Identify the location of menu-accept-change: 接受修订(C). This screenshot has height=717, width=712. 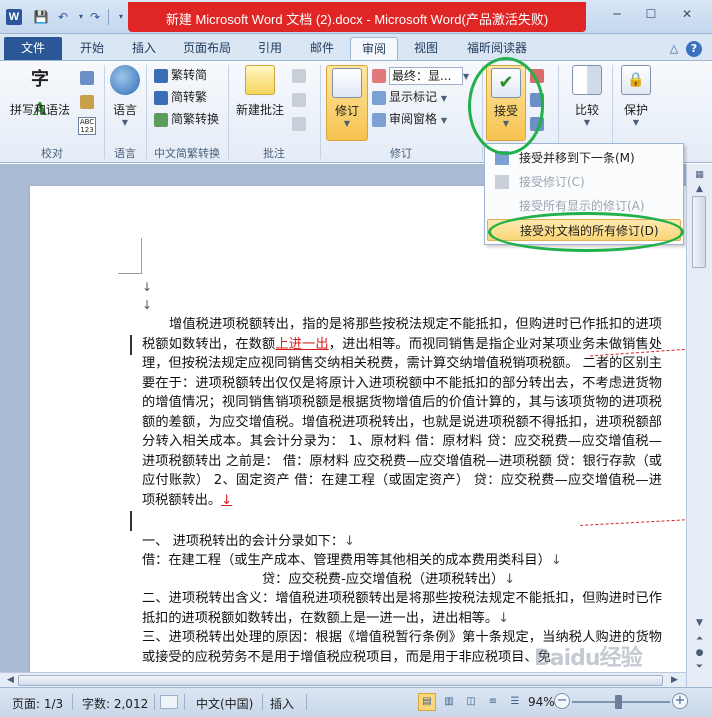
(584, 182).